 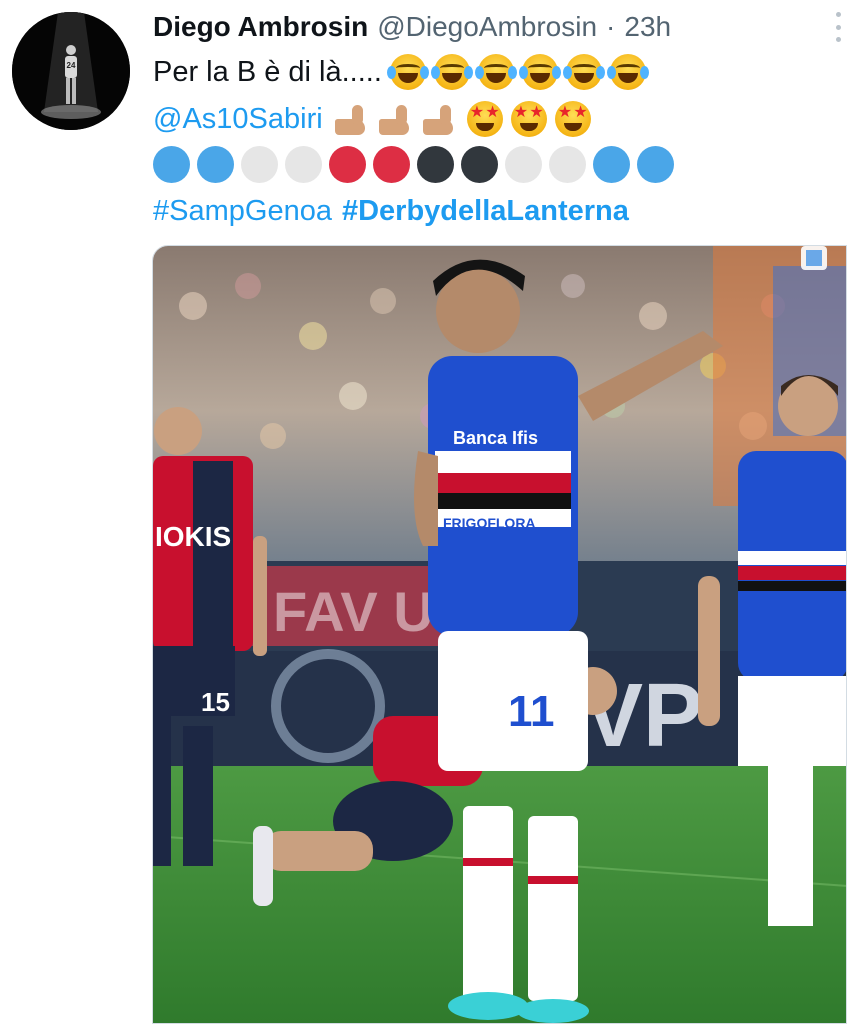 What do you see at coordinates (215, 702) in the screenshot?
I see `shorts-number: 15` at bounding box center [215, 702].